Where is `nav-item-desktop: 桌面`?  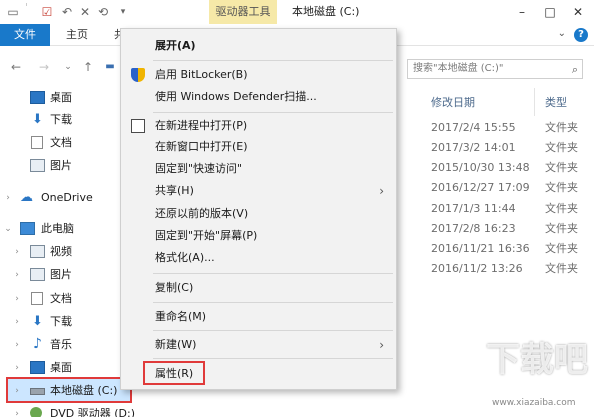
nav-item-desktop: 桌面 is located at coordinates (63, 98).